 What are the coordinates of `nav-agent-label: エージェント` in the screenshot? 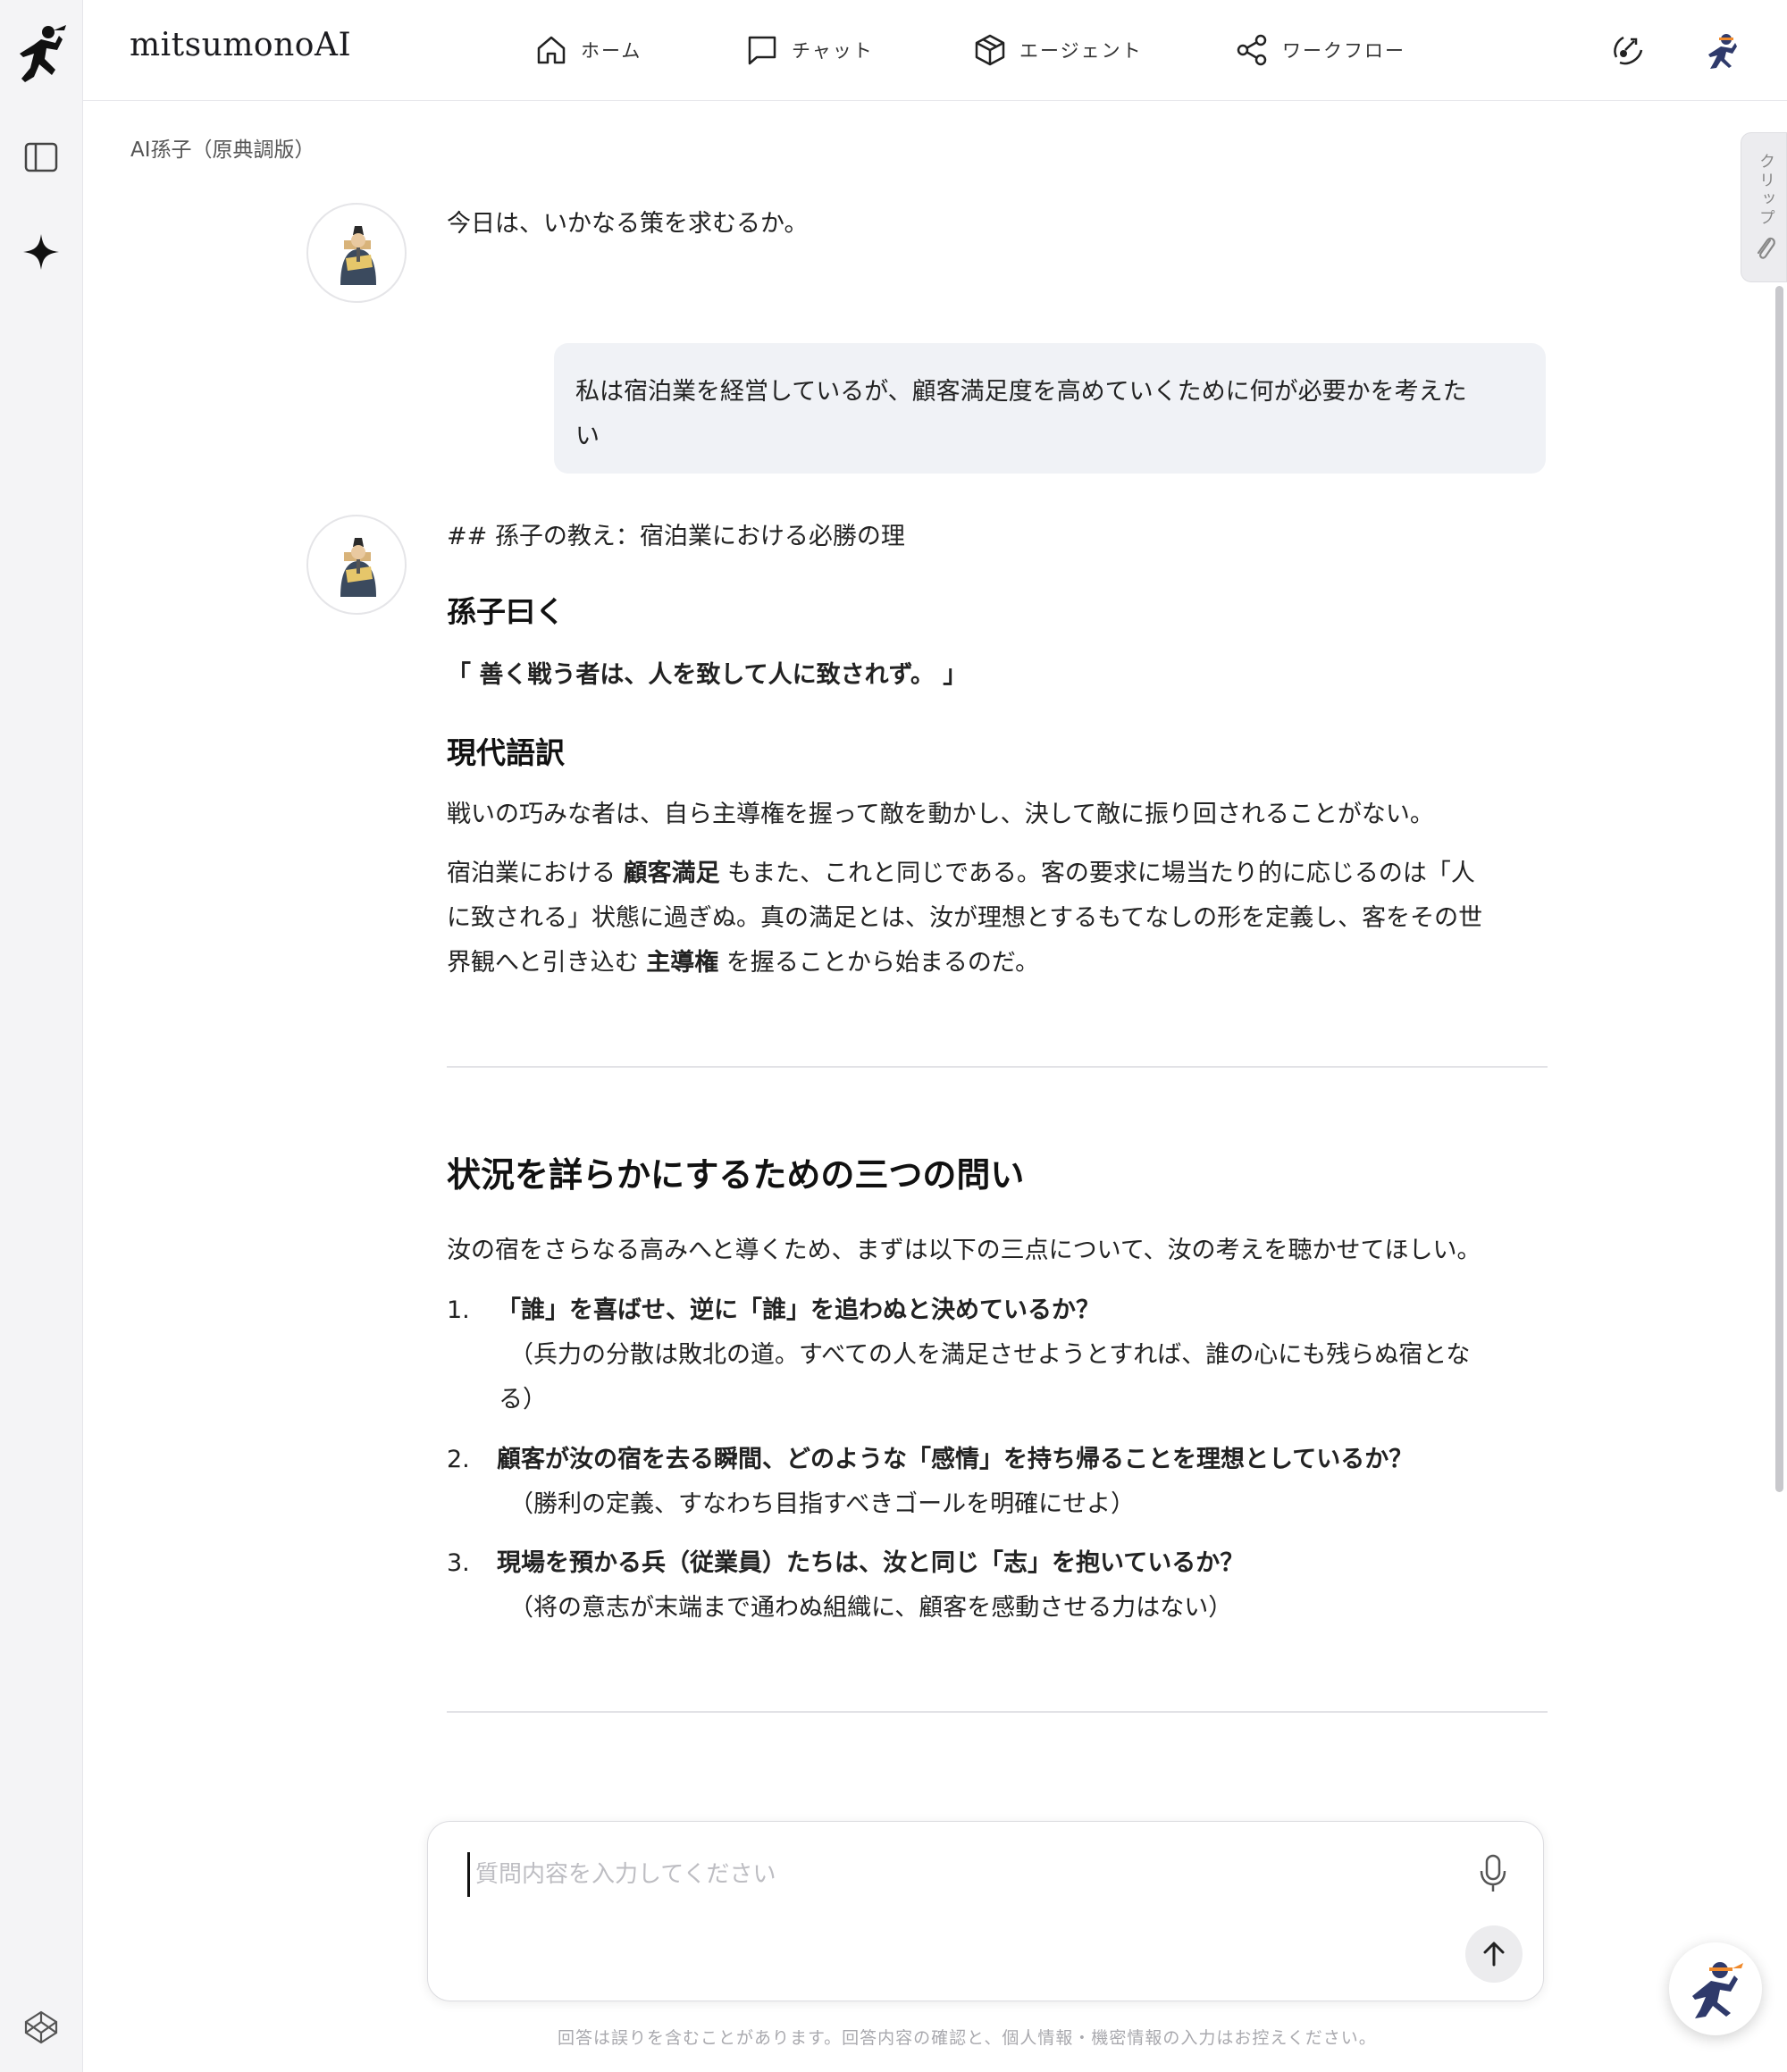 It's located at (1081, 51).